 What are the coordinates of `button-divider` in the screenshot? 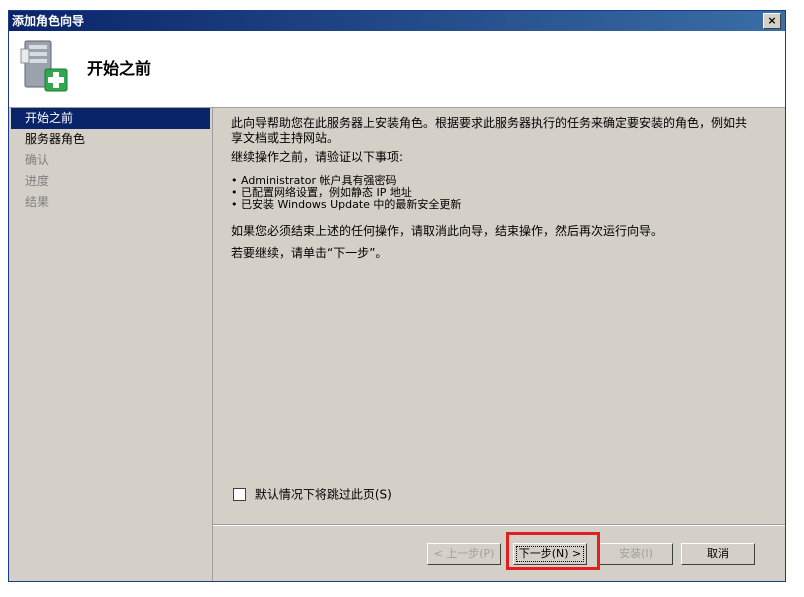 It's located at (499, 525).